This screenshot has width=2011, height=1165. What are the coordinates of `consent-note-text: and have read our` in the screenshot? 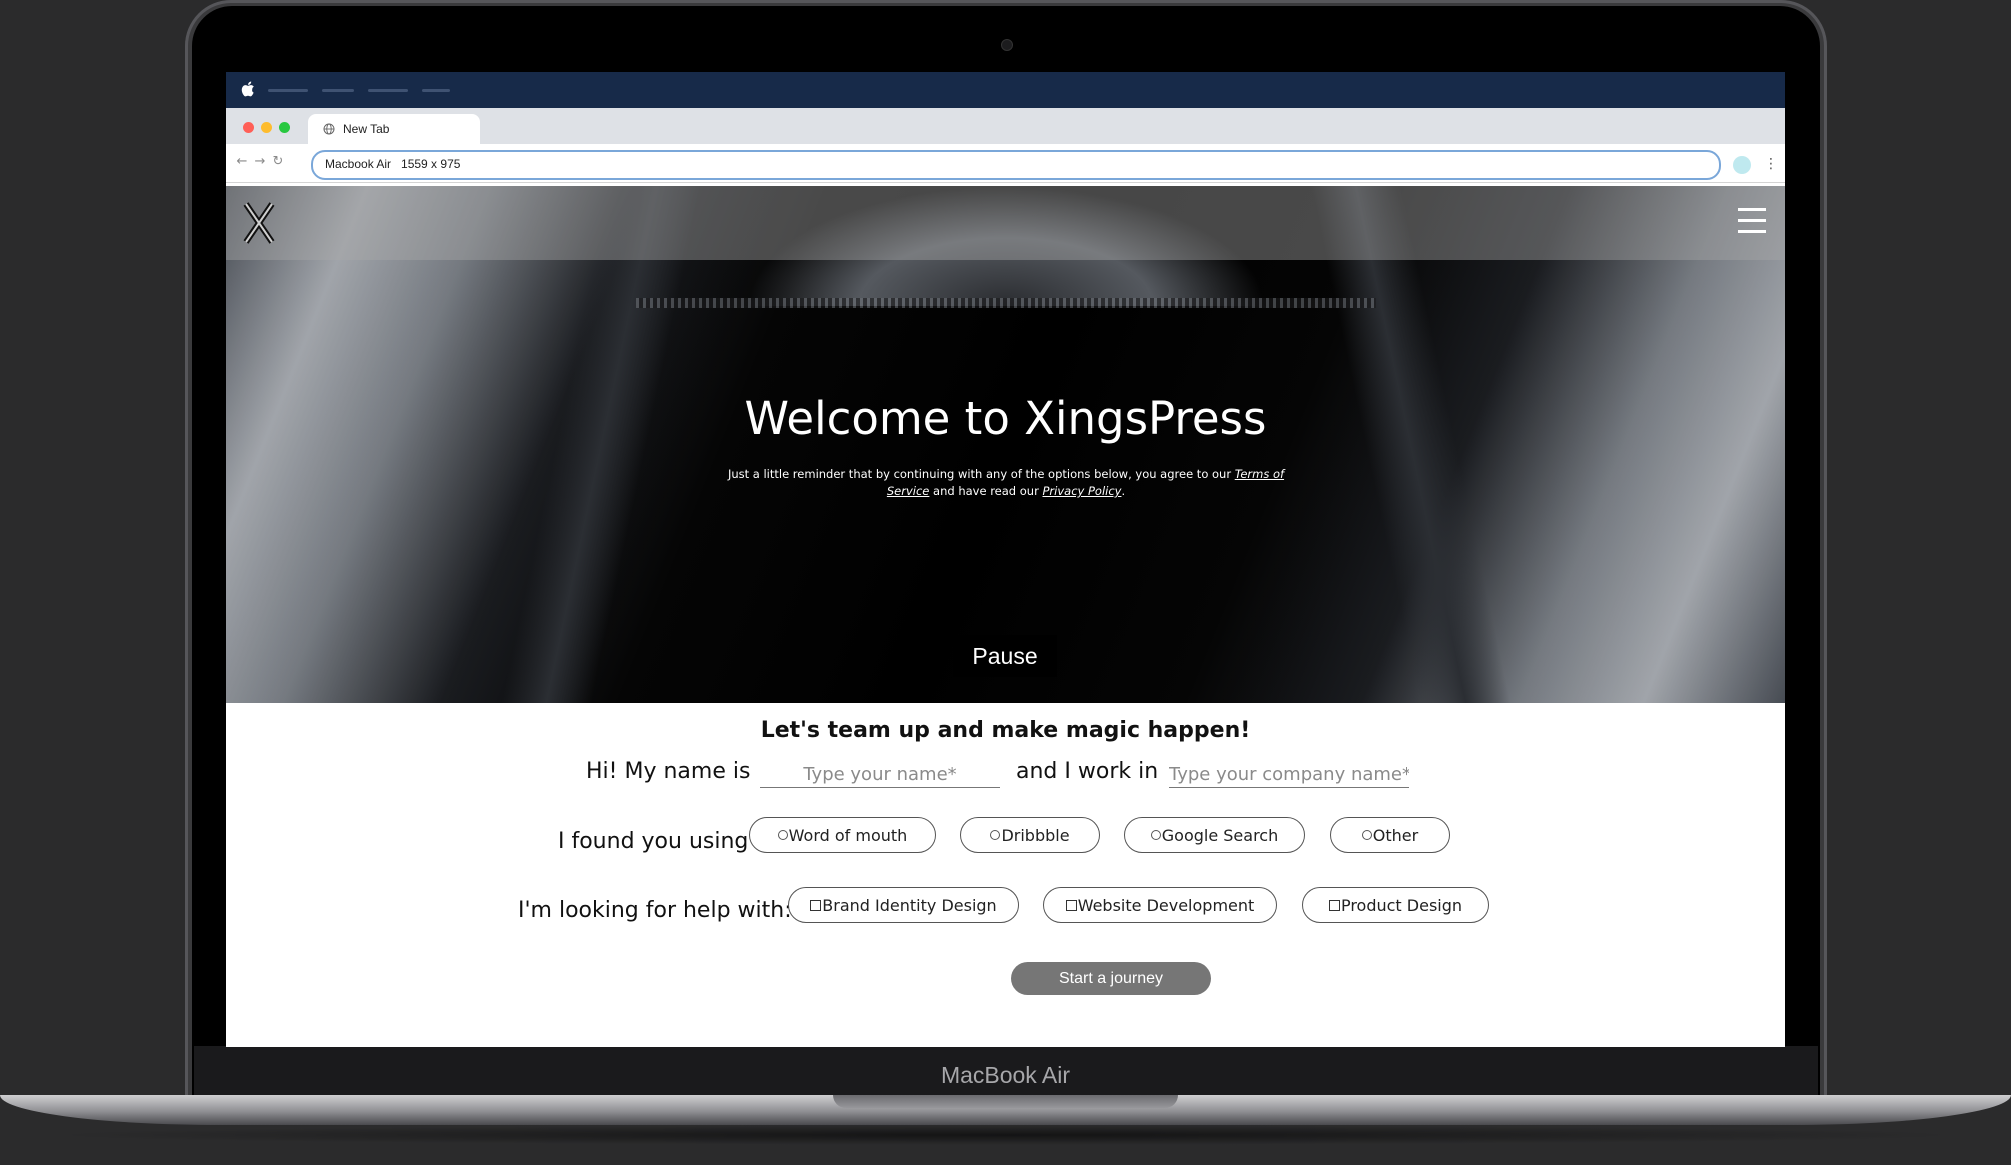 It's located at (986, 491).